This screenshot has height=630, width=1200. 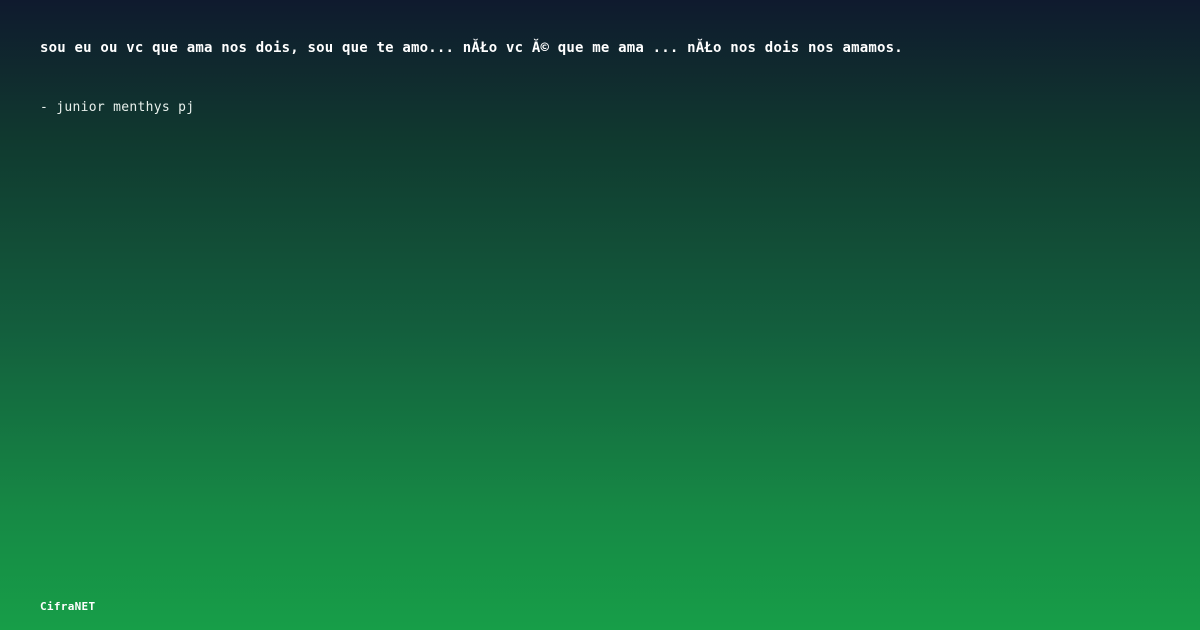 What do you see at coordinates (117, 107) in the screenshot?
I see `quote-author: - junior menthys pj` at bounding box center [117, 107].